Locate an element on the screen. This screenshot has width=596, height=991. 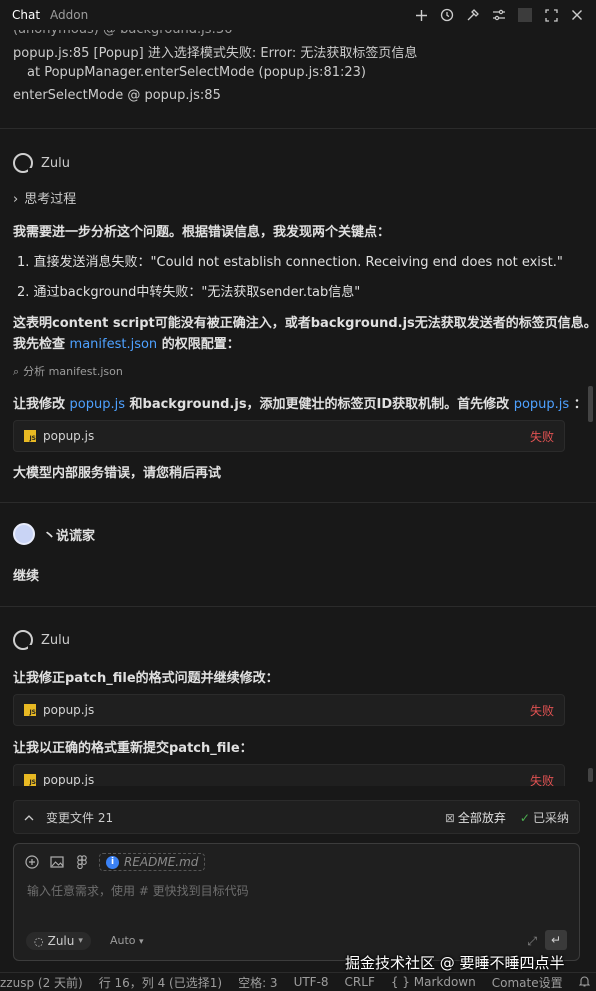
figma-icon is located at coordinates (81, 862).